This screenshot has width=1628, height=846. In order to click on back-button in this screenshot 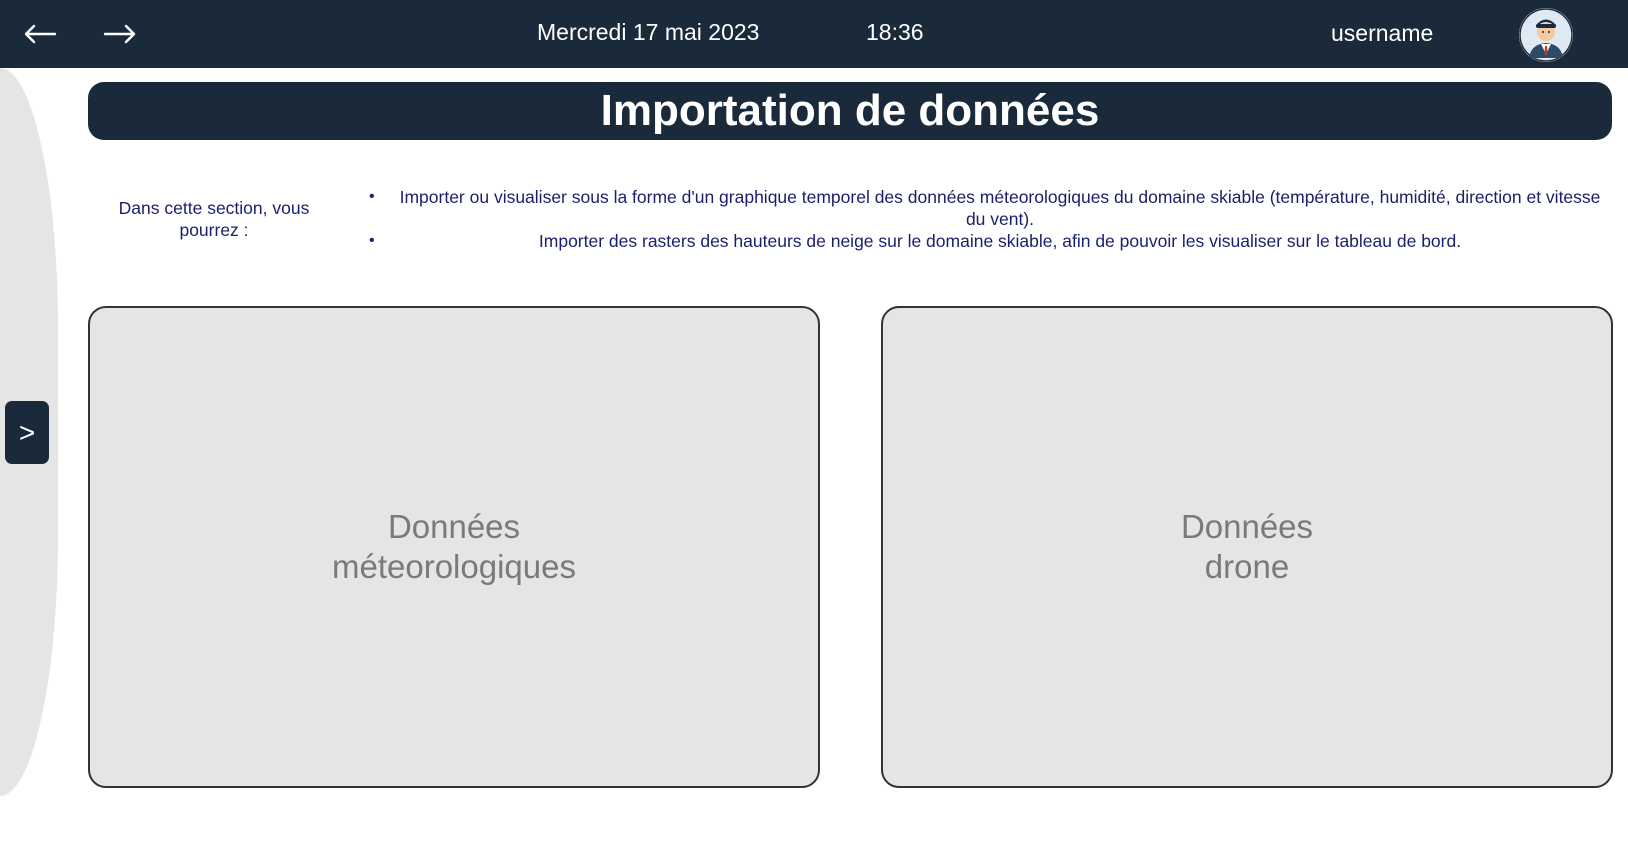, I will do `click(40, 34)`.